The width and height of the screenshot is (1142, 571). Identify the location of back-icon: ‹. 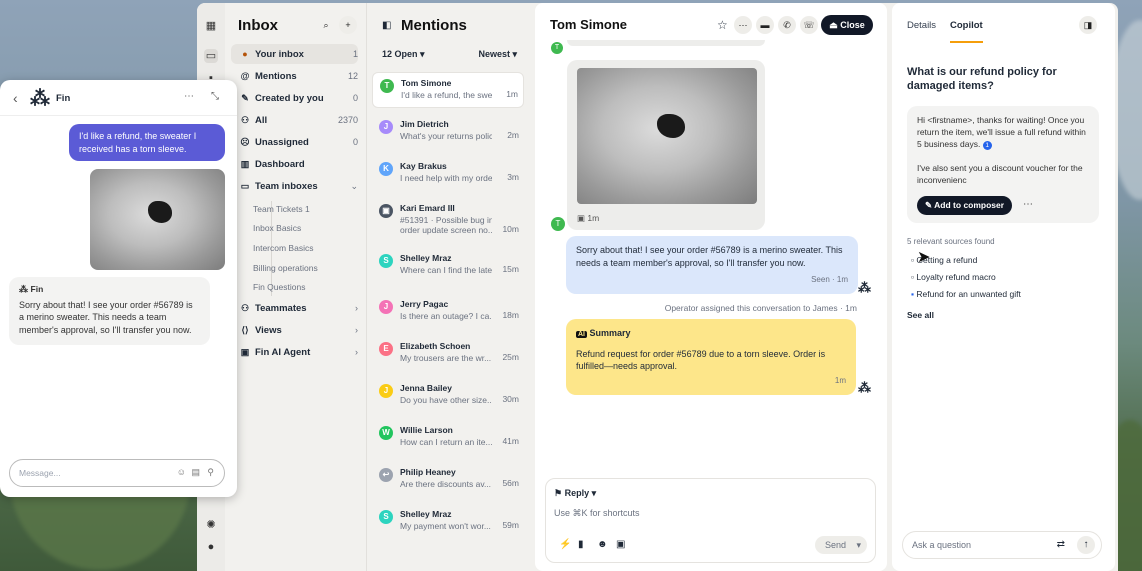
(15, 98).